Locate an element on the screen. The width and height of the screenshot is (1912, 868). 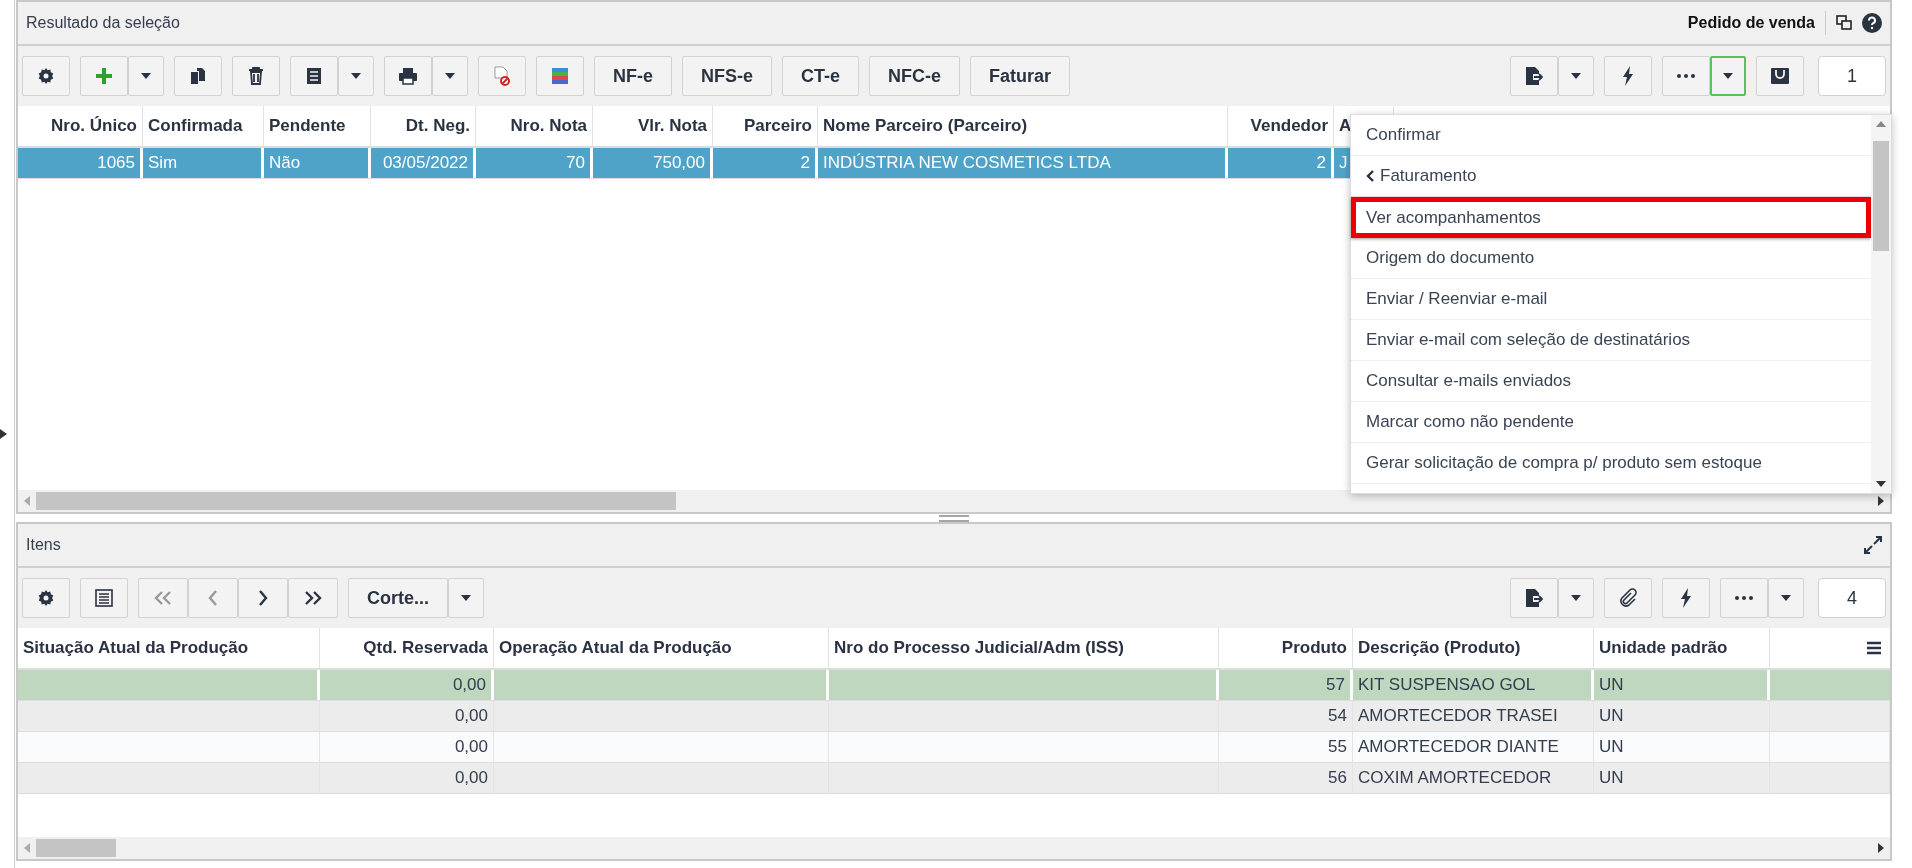
copy-icon is located at coordinates (198, 76).